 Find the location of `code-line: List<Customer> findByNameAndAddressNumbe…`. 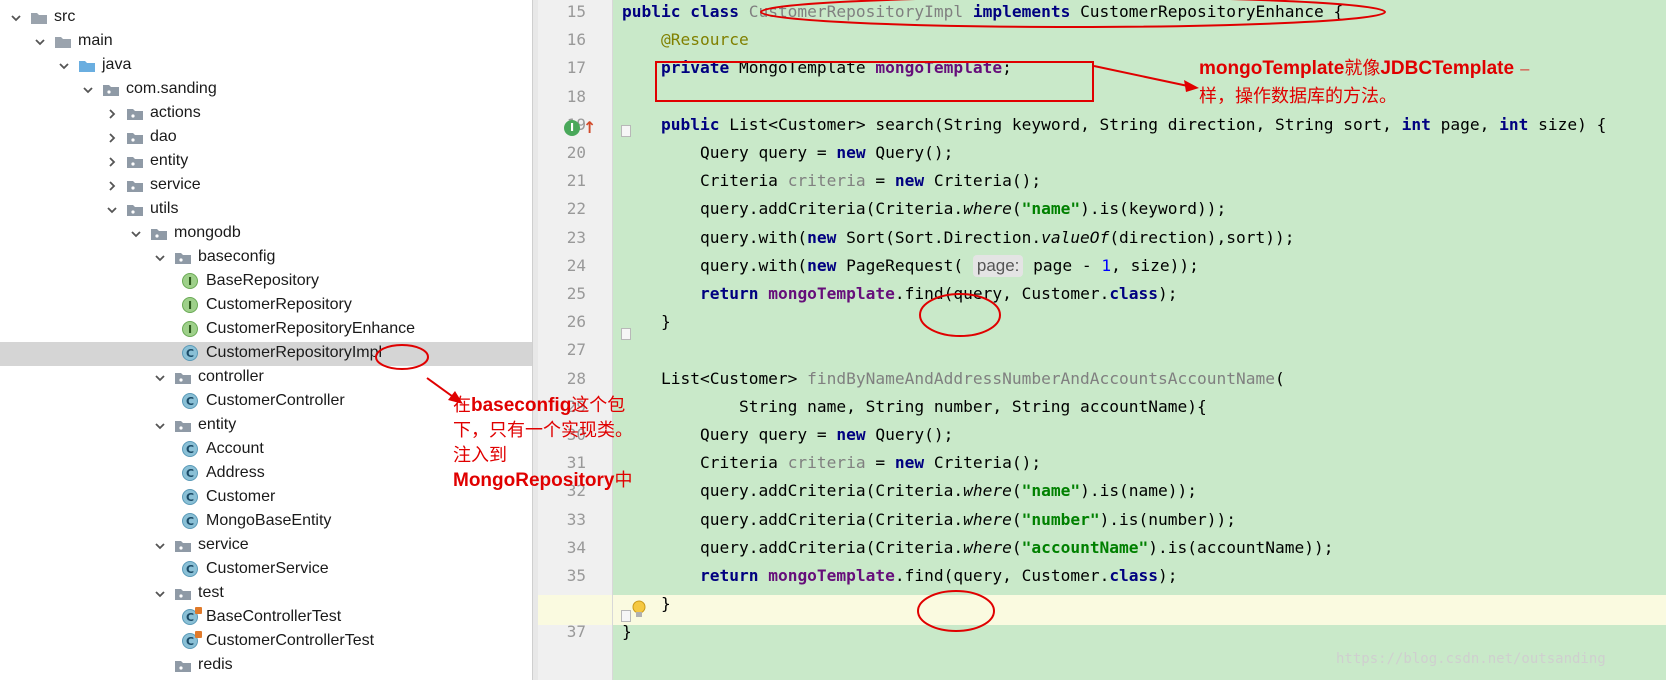

code-line: List<Customer> findByNameAndAddressNumbe… is located at coordinates (953, 379).